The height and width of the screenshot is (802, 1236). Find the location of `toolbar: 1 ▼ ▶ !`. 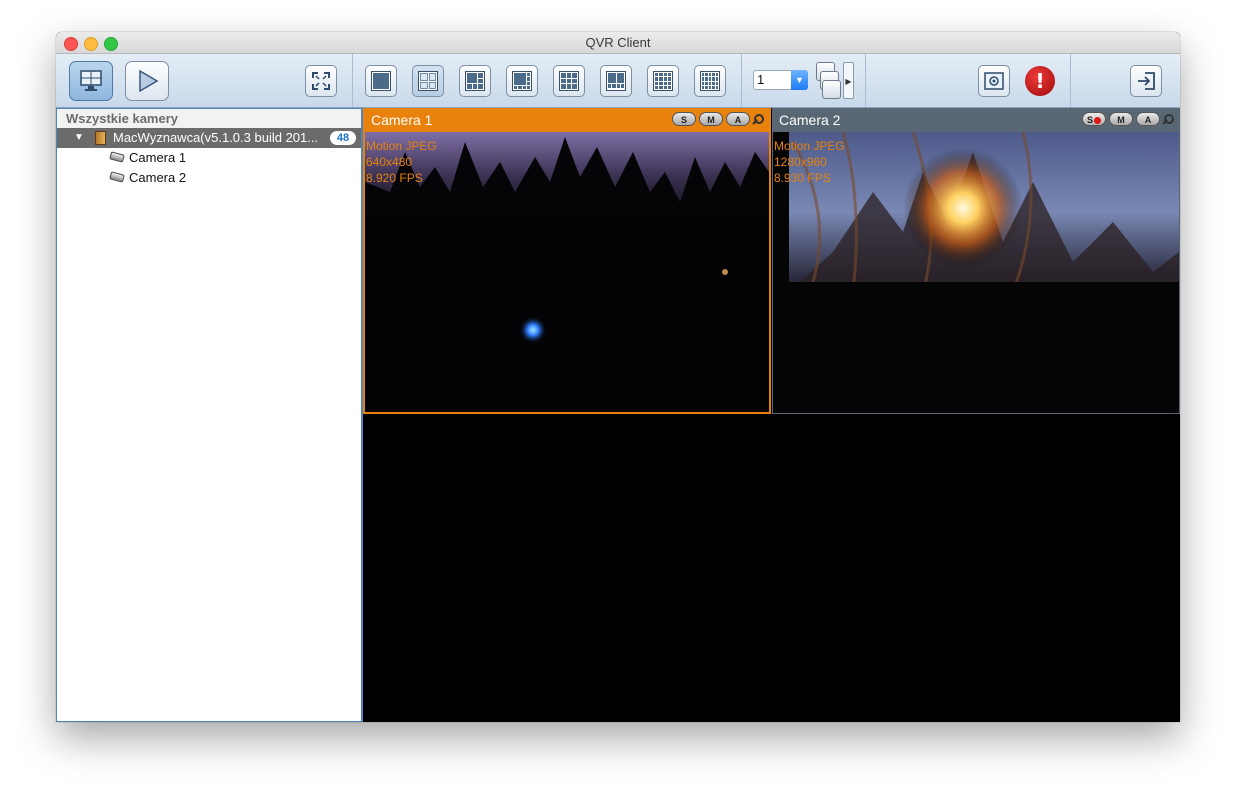

toolbar: 1 ▼ ▶ ! is located at coordinates (618, 81).